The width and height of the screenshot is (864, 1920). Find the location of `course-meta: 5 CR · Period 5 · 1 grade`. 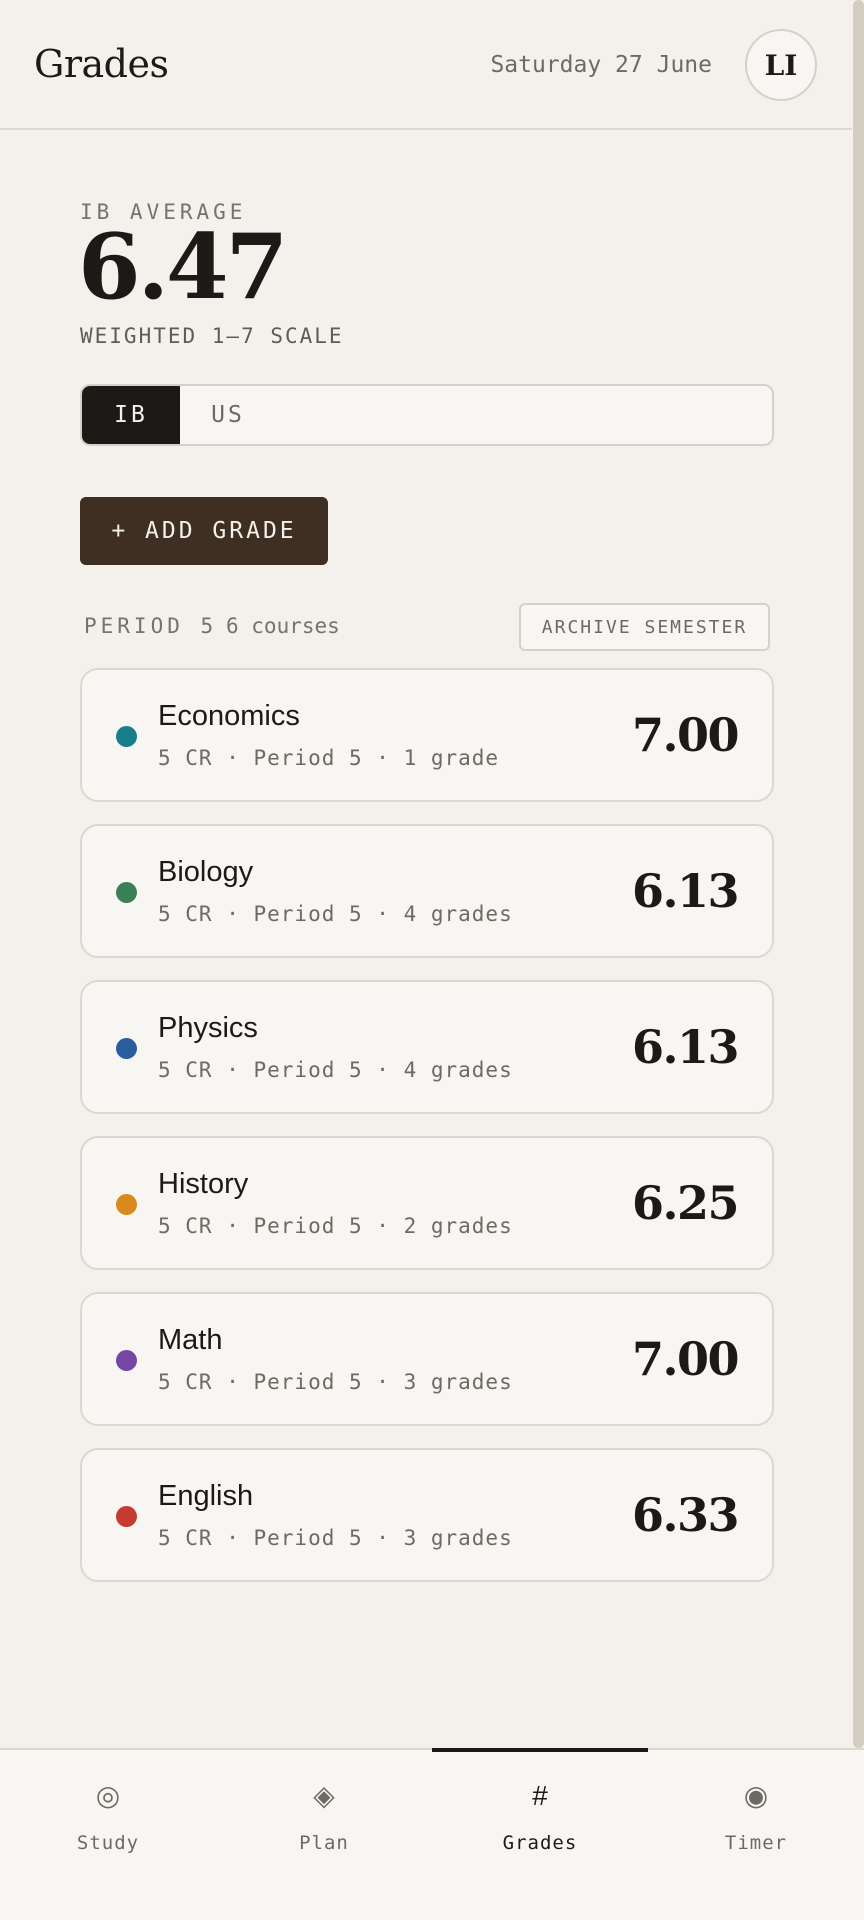

course-meta: 5 CR · Period 5 · 1 grade is located at coordinates (329, 758).